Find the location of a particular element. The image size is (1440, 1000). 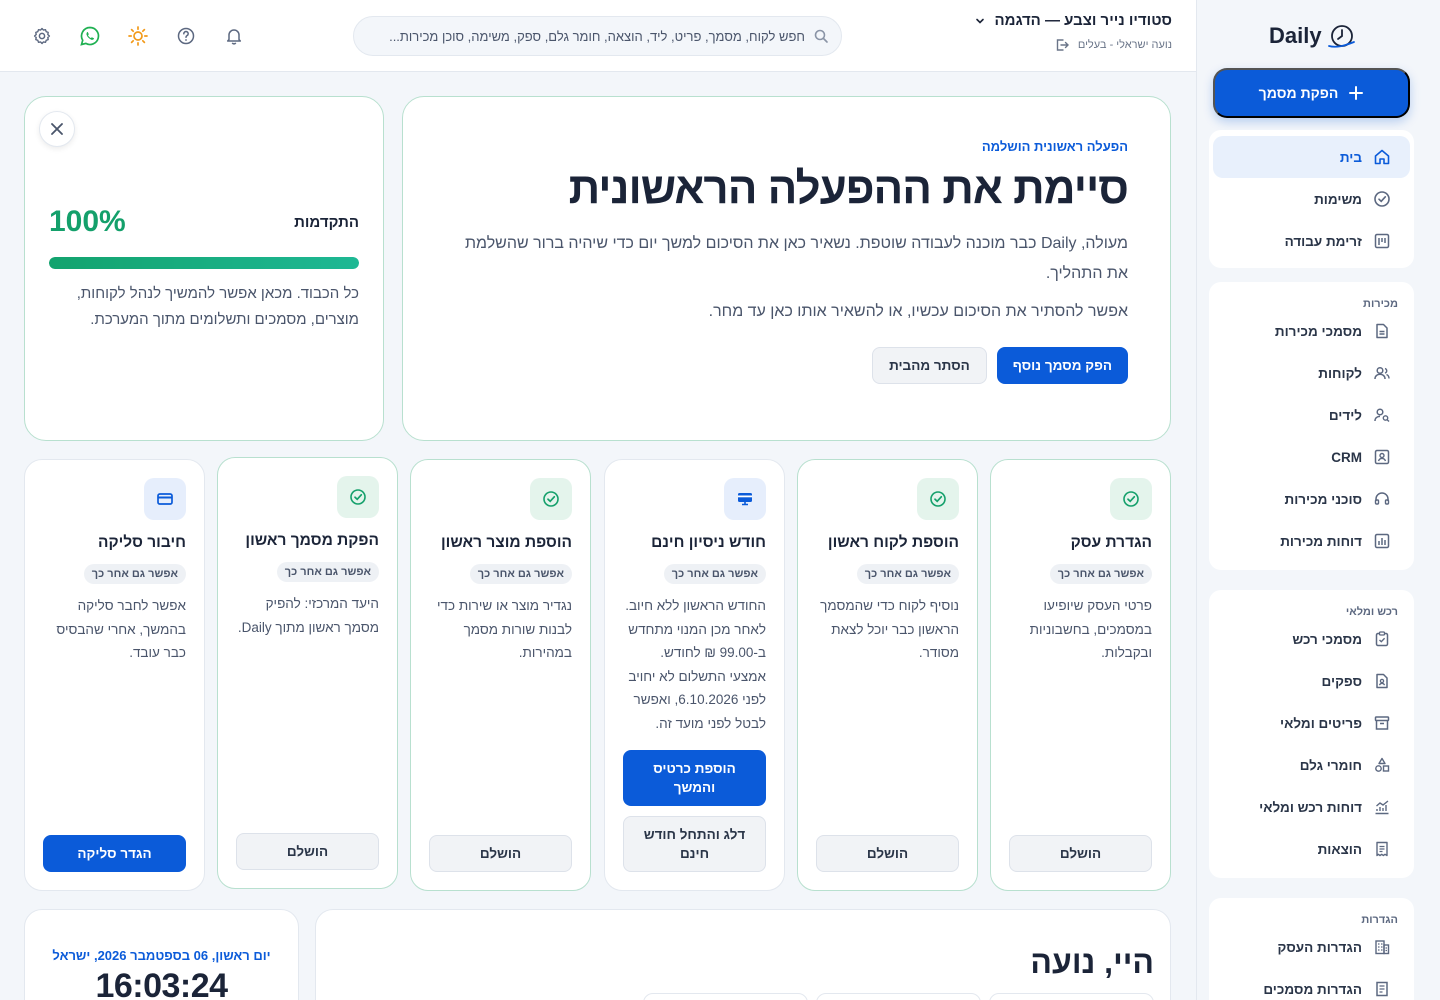

step-title: הגדרת עסק is located at coordinates (1111, 542).